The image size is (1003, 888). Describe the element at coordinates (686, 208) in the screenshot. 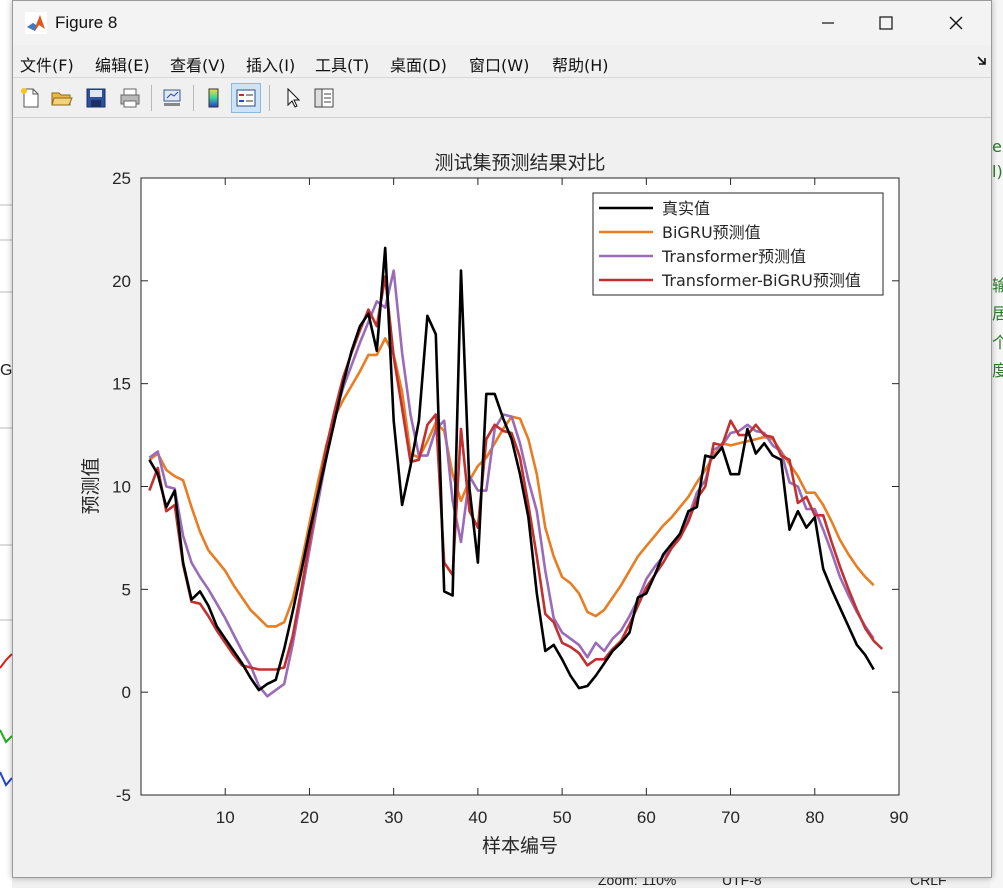

I see `legend-entry-label: 真实值` at that location.